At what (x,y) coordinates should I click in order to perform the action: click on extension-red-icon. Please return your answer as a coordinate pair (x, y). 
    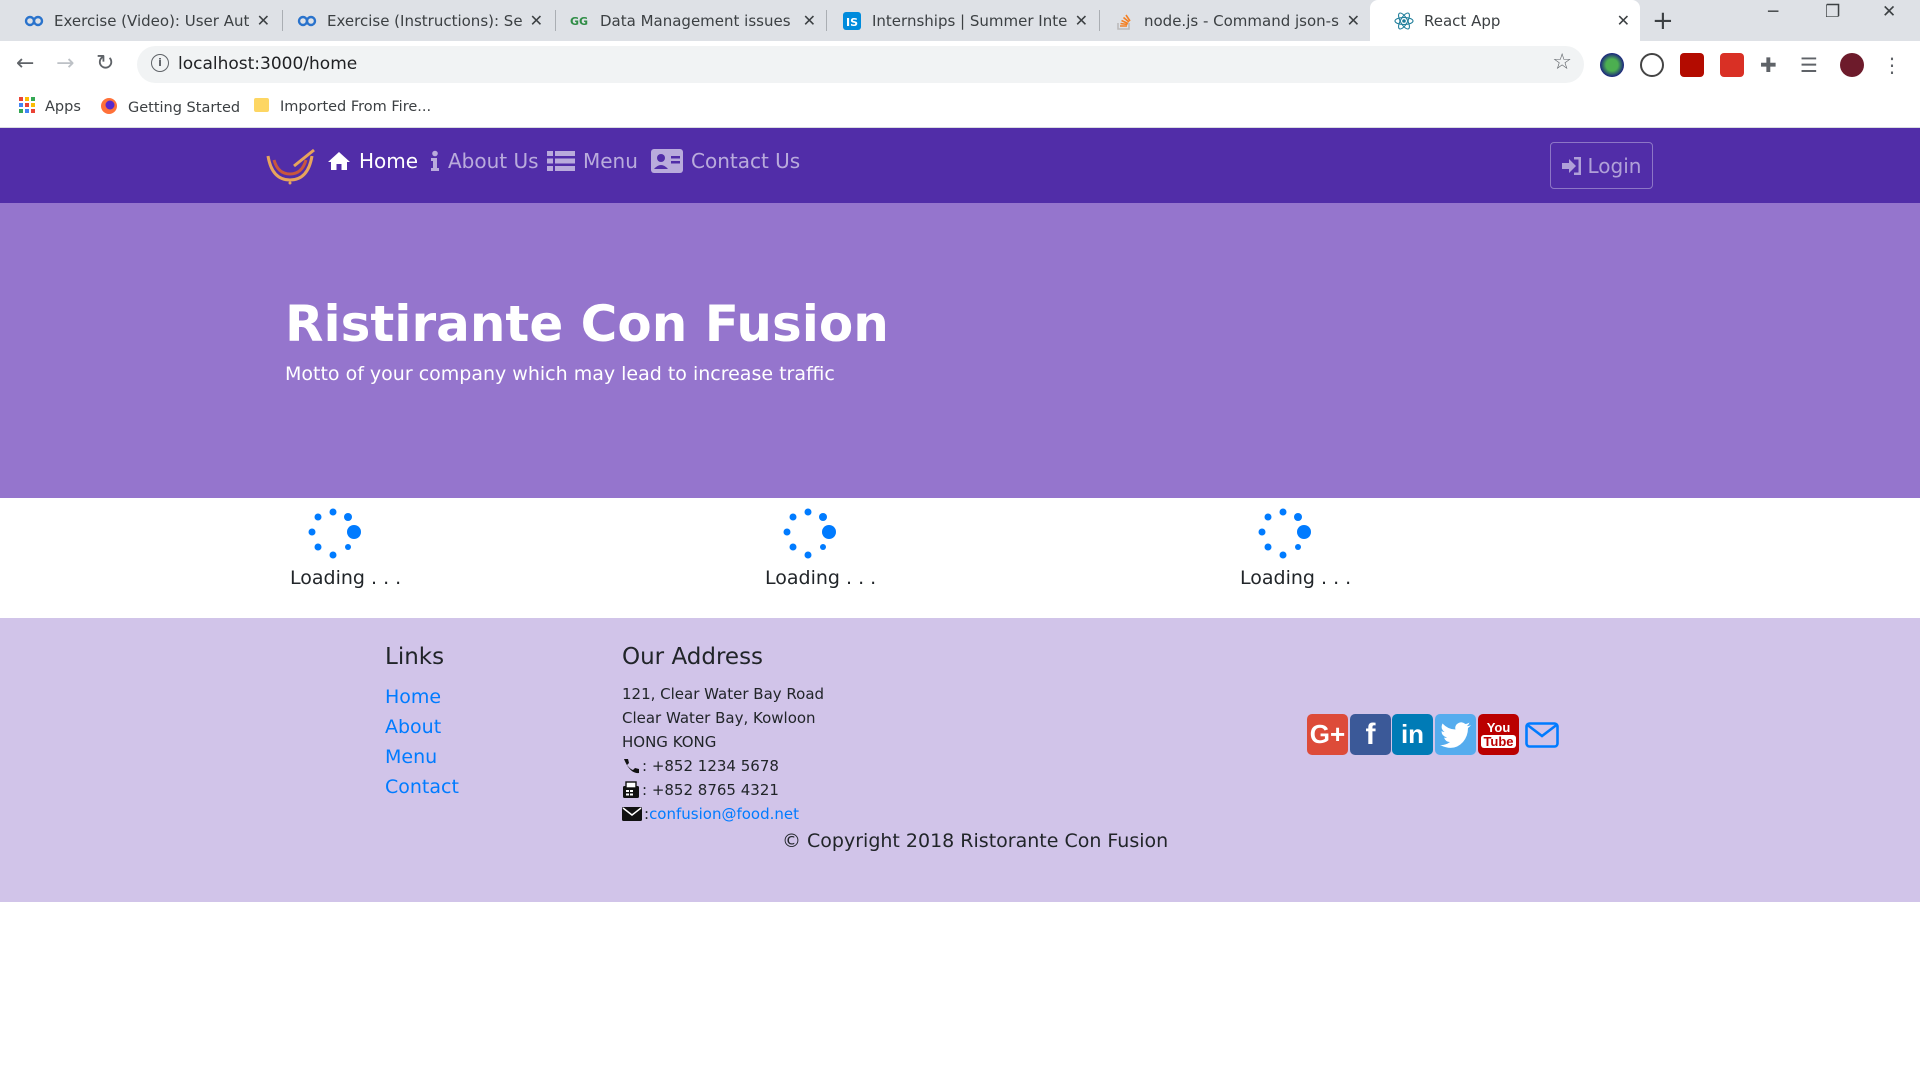
    Looking at the image, I should click on (1732, 65).